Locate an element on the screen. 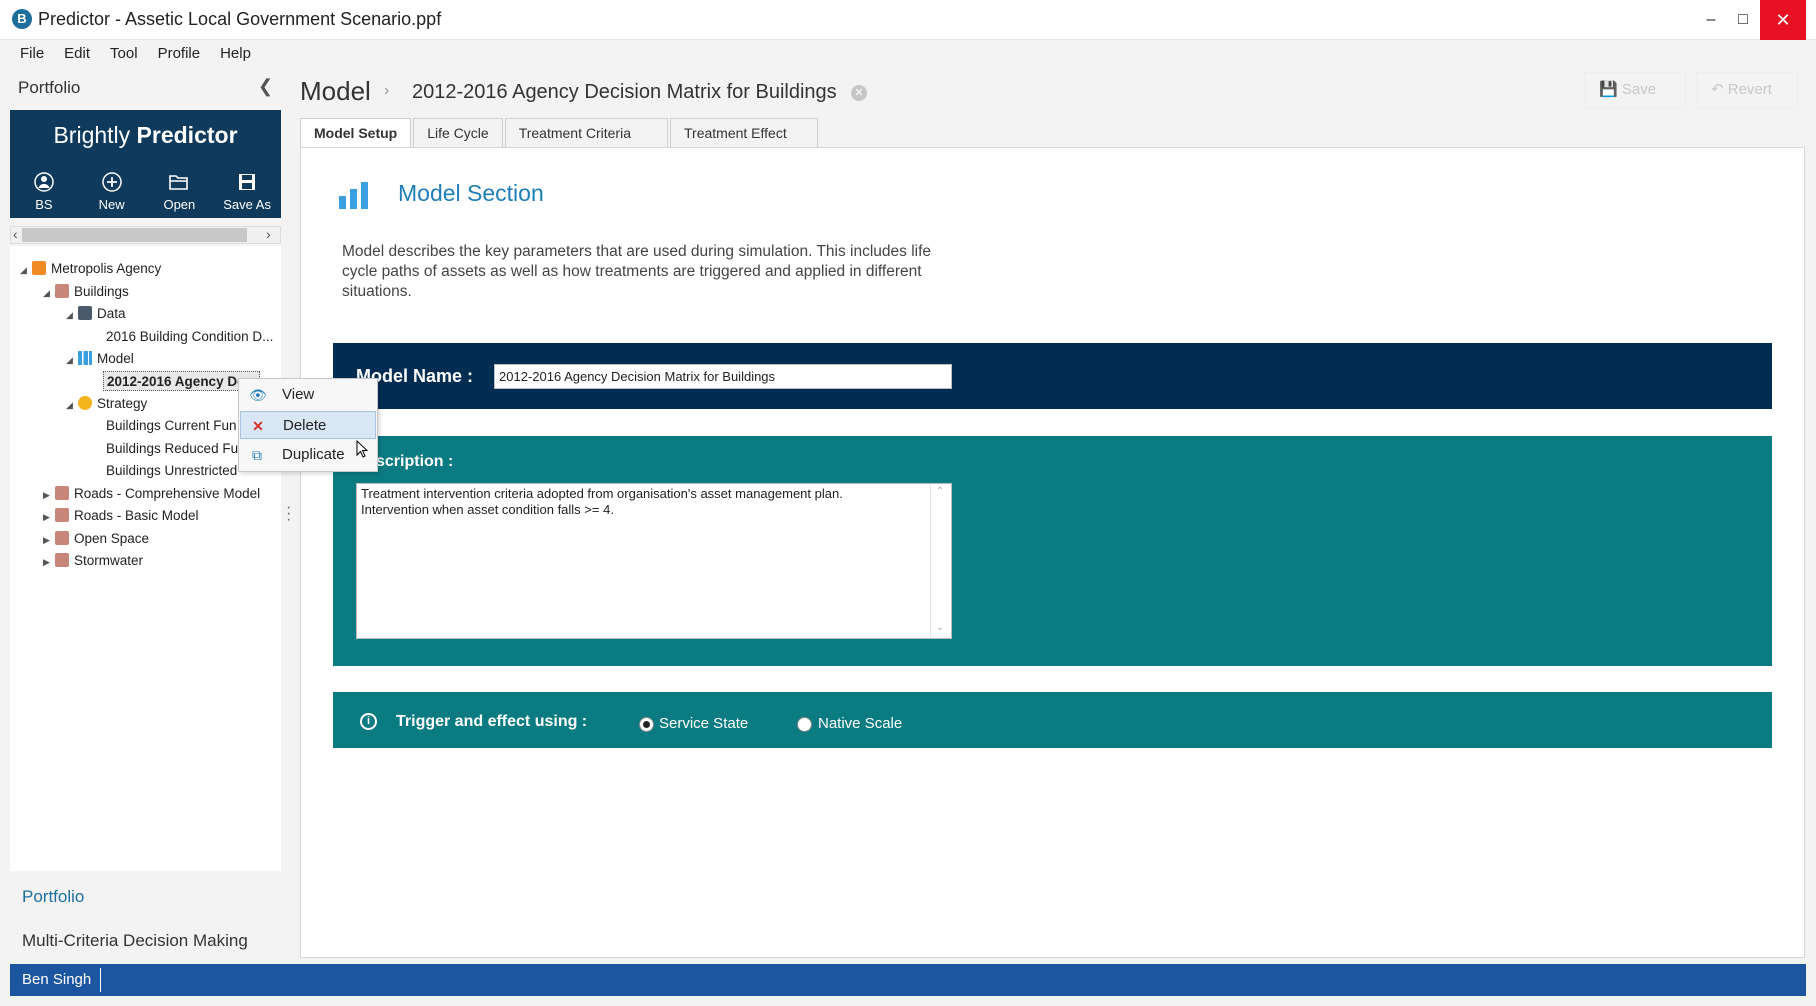  description-scrollbar is located at coordinates (940, 561).